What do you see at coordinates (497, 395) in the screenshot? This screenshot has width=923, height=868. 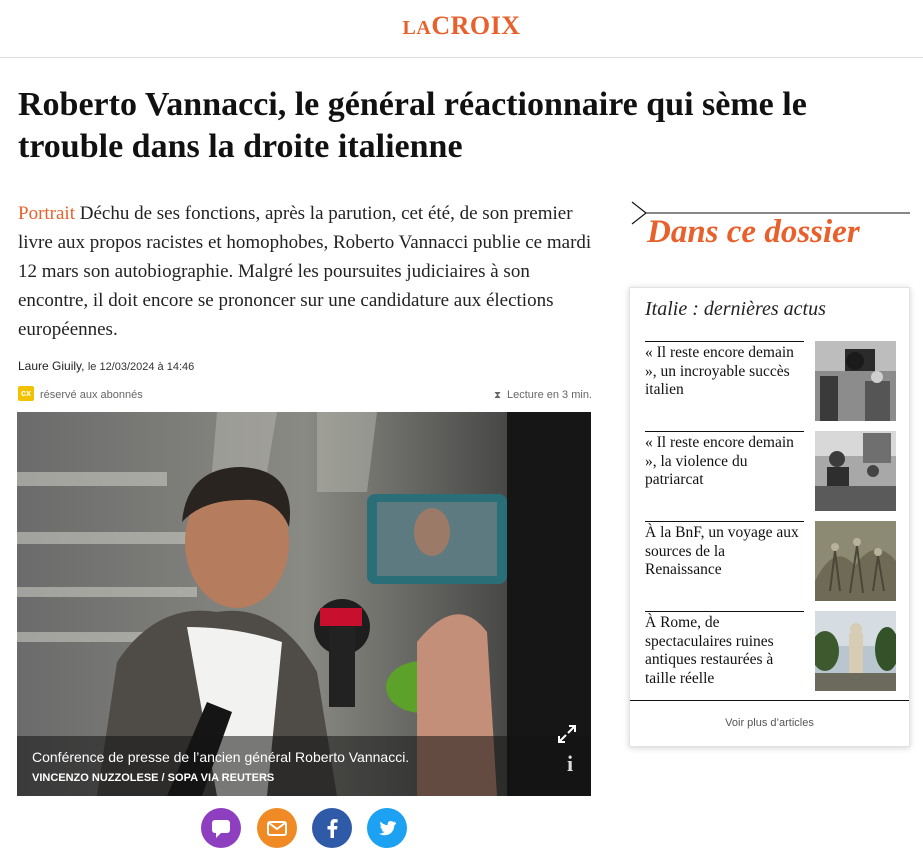 I see `hourglass-icon: ⧗` at bounding box center [497, 395].